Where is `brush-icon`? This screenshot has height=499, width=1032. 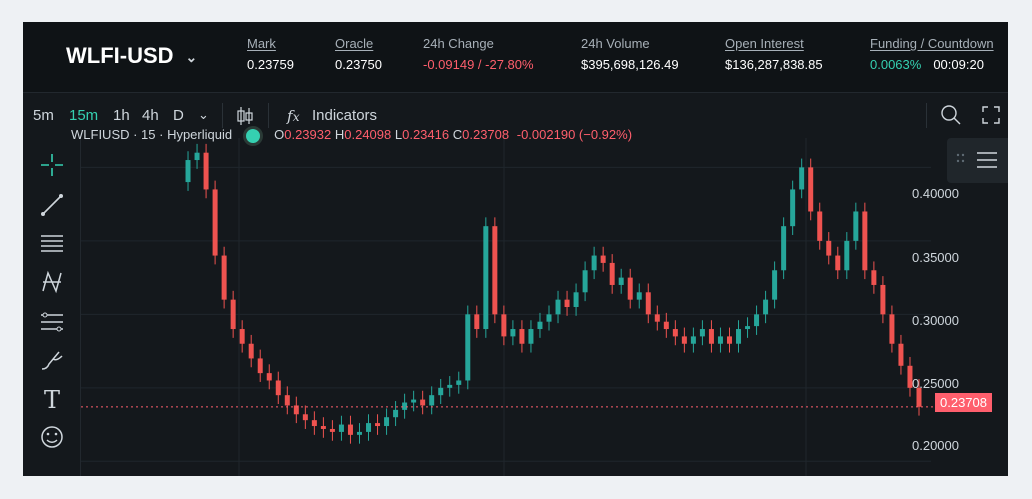 brush-icon is located at coordinates (52, 360).